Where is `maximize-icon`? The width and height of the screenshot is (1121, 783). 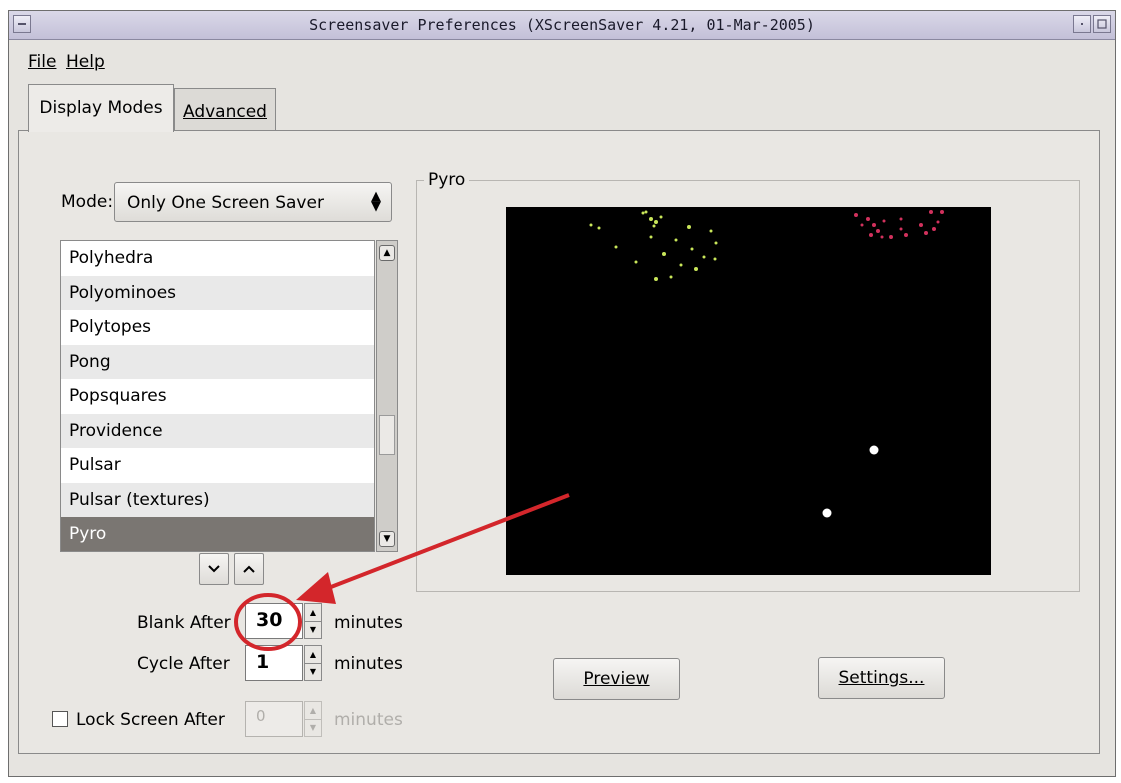
maximize-icon is located at coordinates (1102, 24).